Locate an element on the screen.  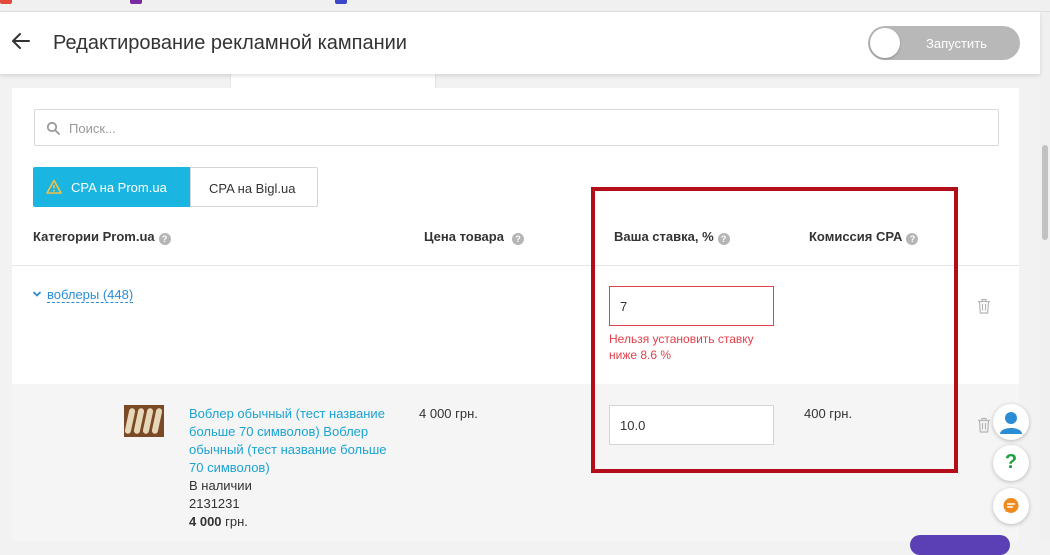
save-button is located at coordinates (960, 545).